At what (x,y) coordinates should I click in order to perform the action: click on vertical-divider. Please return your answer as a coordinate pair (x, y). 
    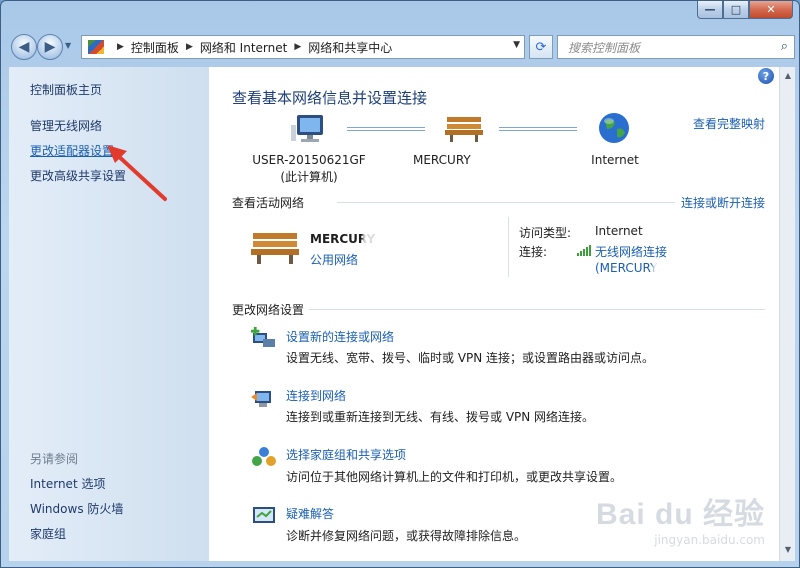
    Looking at the image, I should click on (508, 247).